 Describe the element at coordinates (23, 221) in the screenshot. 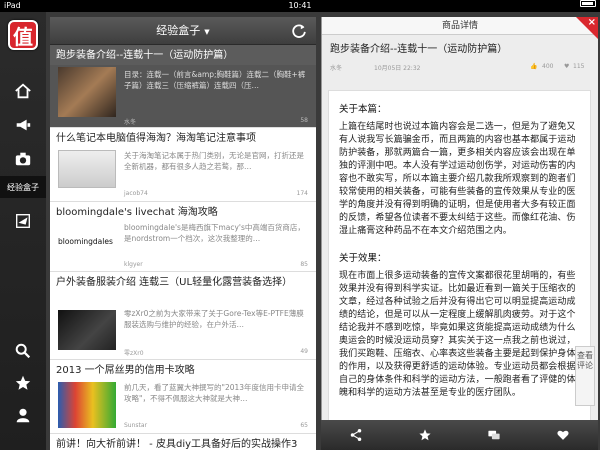

I see `plane-icon` at that location.